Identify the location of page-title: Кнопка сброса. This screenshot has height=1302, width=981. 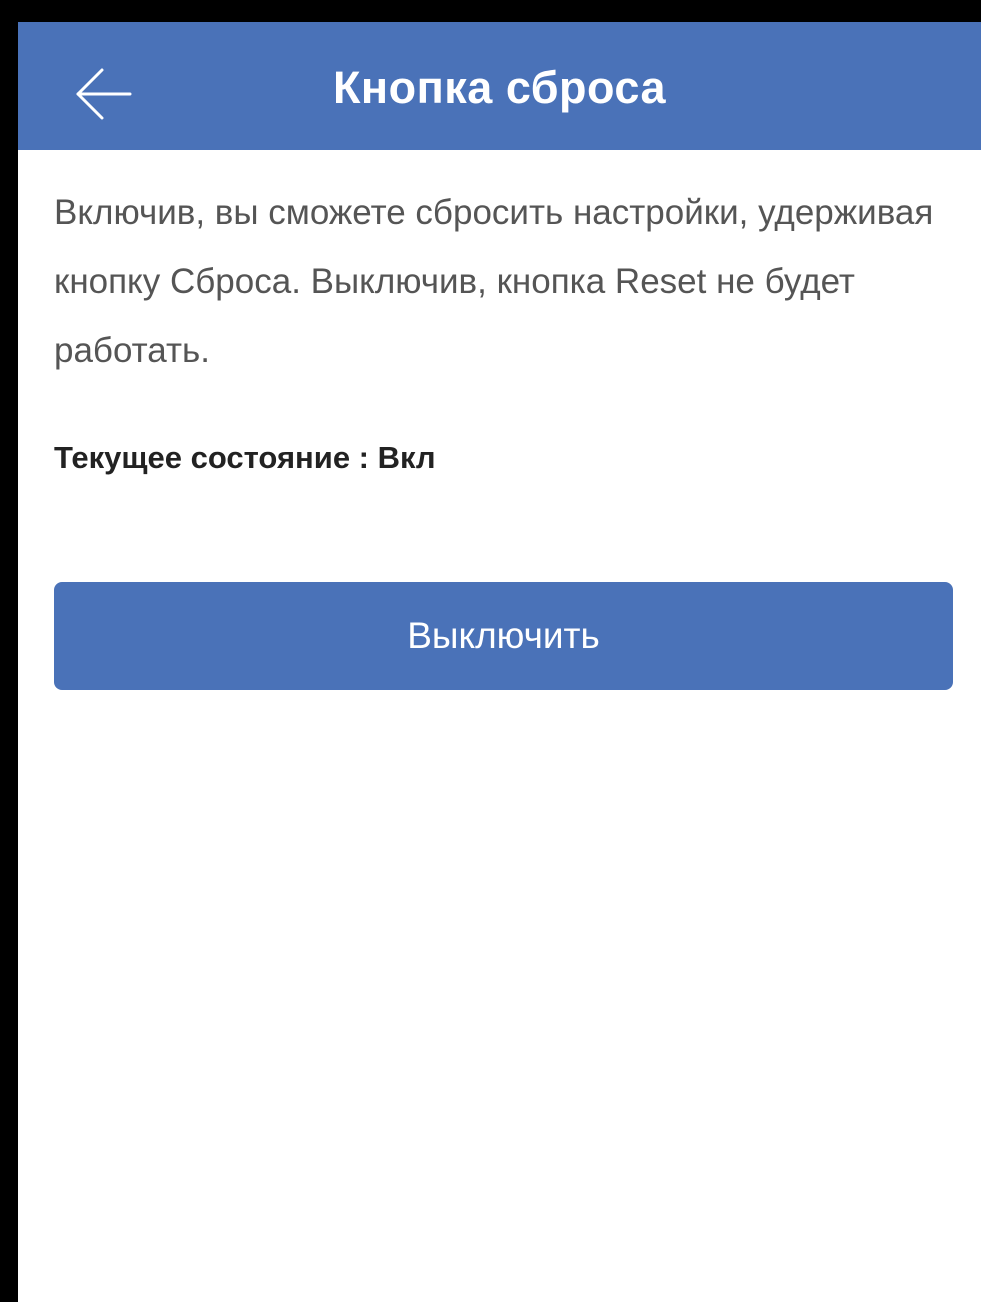
(499, 87).